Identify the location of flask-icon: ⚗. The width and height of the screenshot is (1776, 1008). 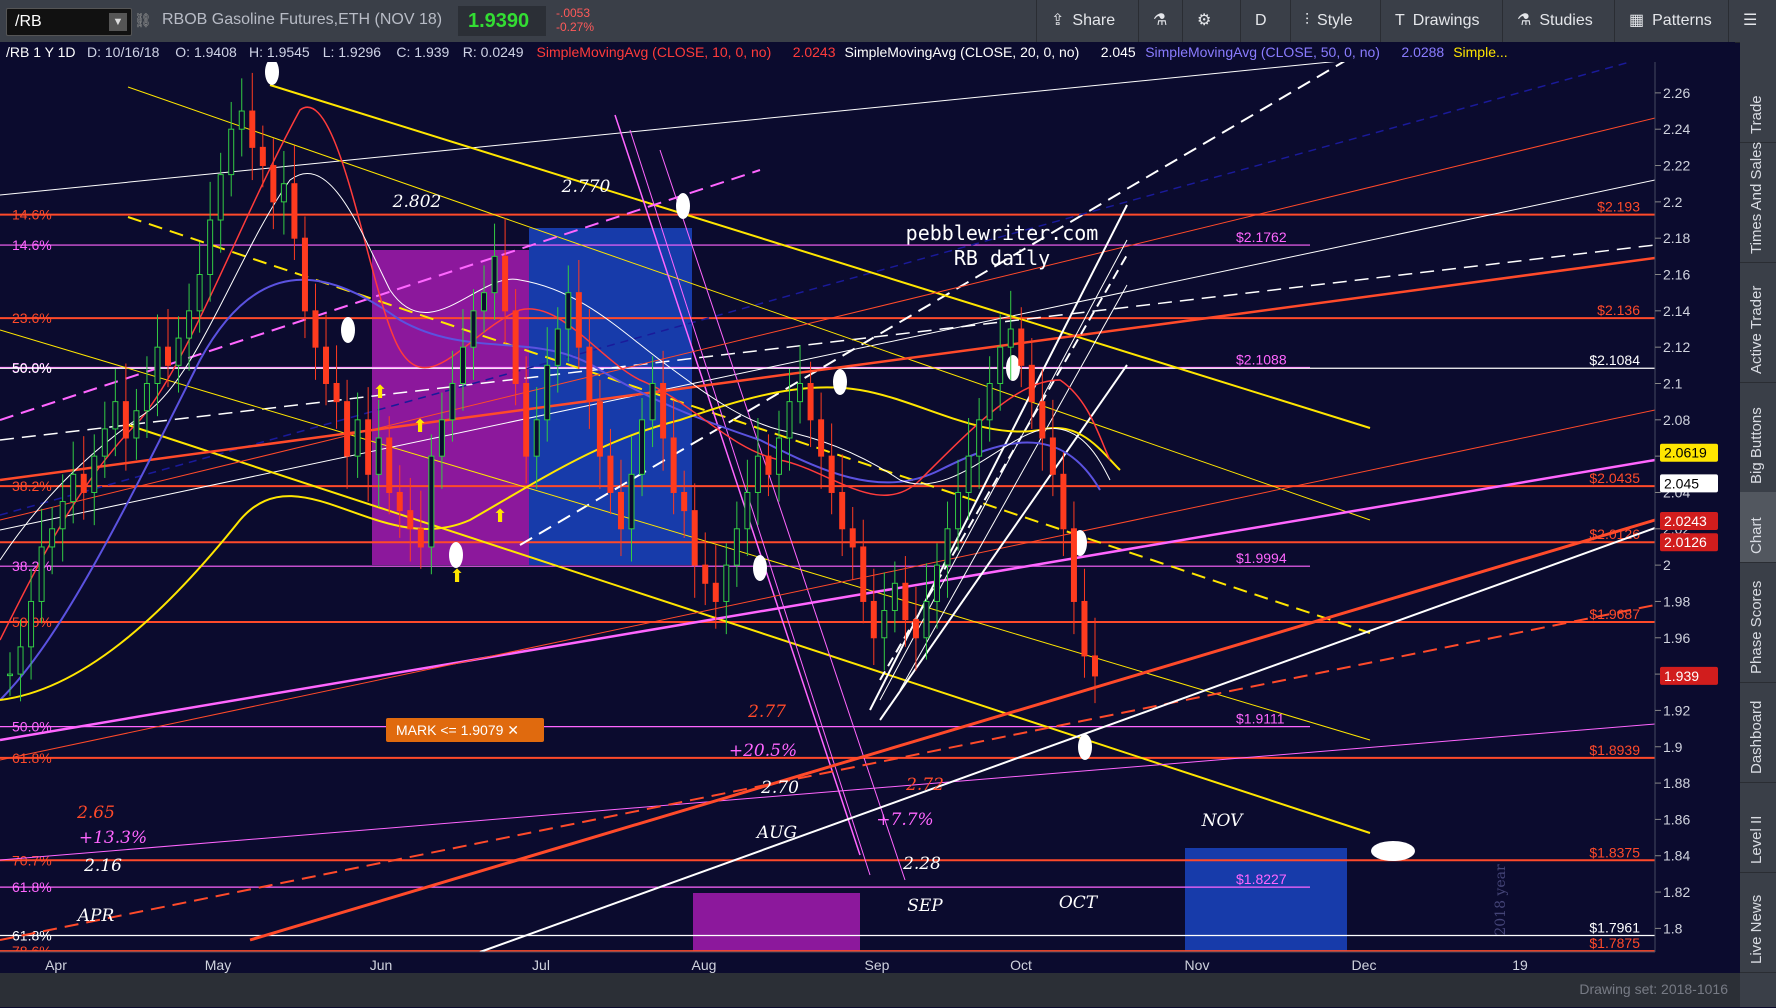
(1160, 20).